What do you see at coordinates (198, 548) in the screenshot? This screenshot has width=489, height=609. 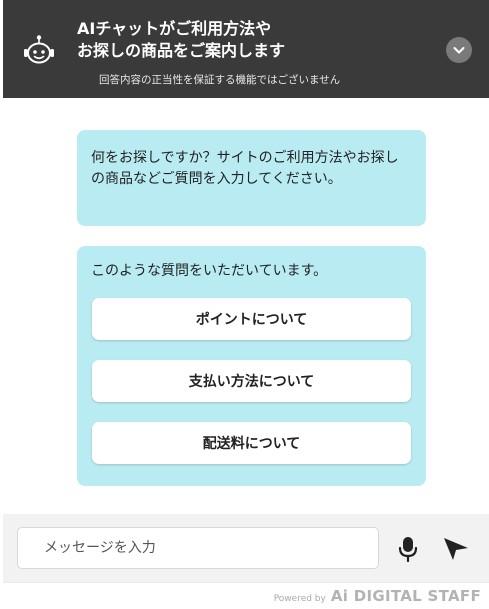 I see `message-input` at bounding box center [198, 548].